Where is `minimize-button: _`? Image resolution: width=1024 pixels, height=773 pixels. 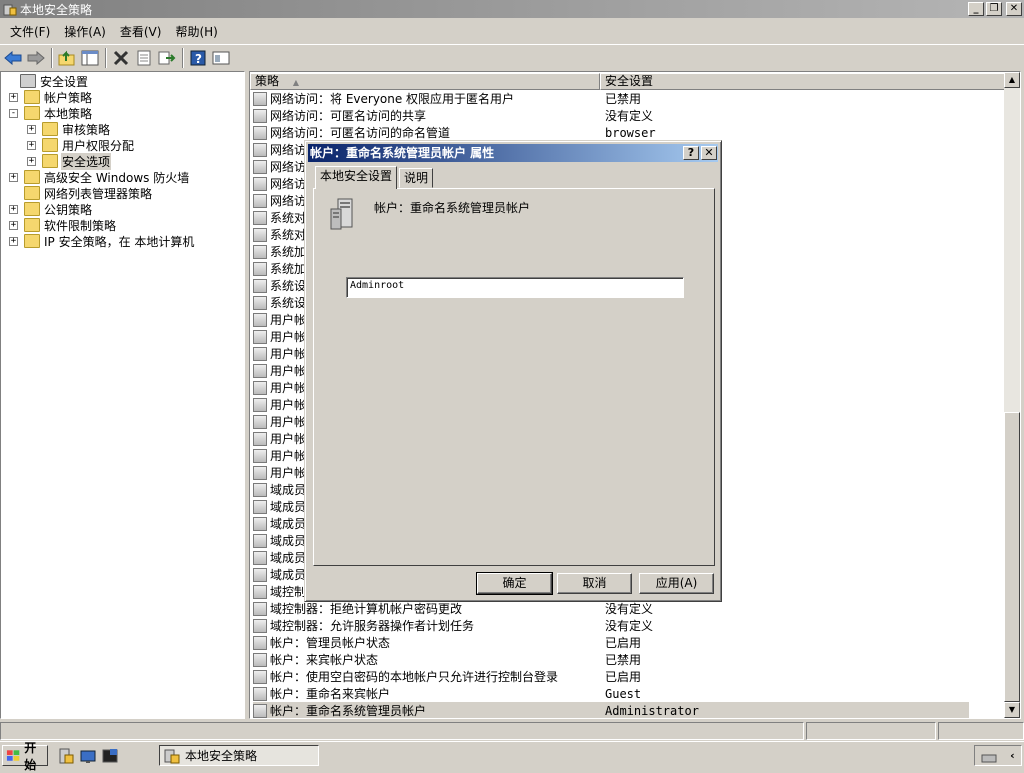 minimize-button: _ is located at coordinates (976, 9).